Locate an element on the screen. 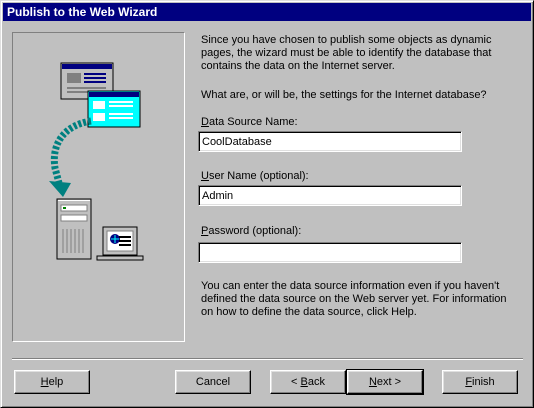  server-computer-icon is located at coordinates (74, 229).